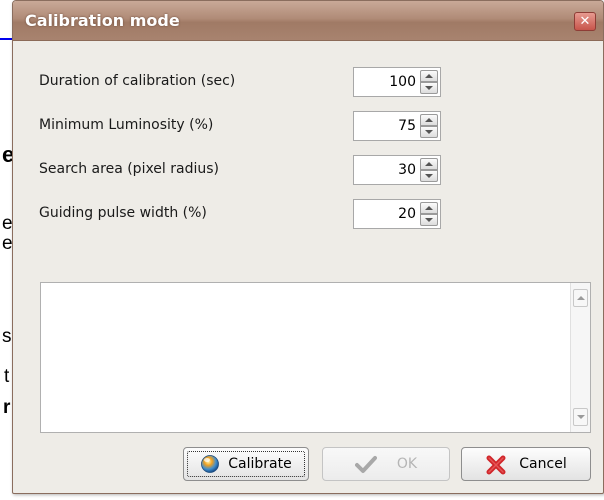 The height and width of the screenshot is (500, 604). I want to click on duration-spinner: 100, so click(397, 82).